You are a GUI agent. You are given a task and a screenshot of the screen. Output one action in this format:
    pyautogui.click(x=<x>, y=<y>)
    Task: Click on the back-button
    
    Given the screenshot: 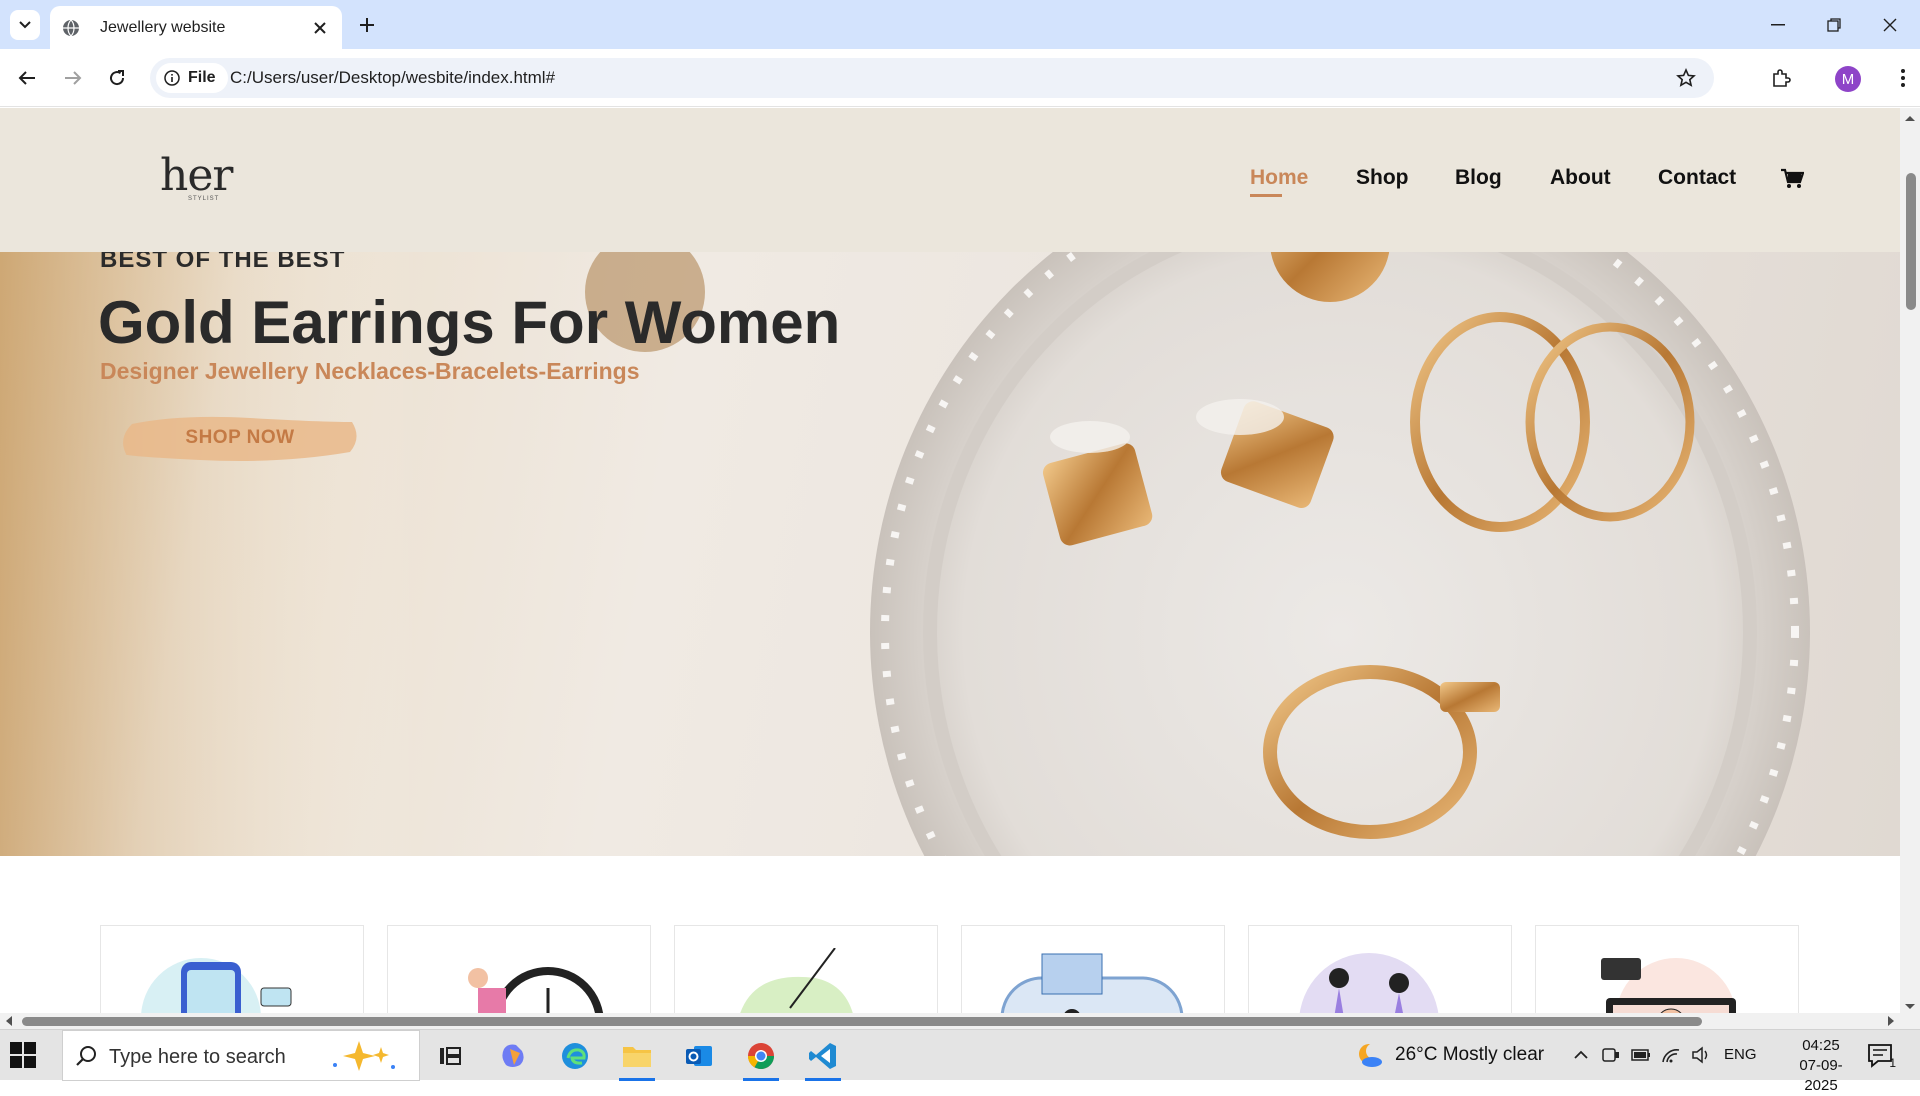 What is the action you would take?
    pyautogui.click(x=27, y=78)
    